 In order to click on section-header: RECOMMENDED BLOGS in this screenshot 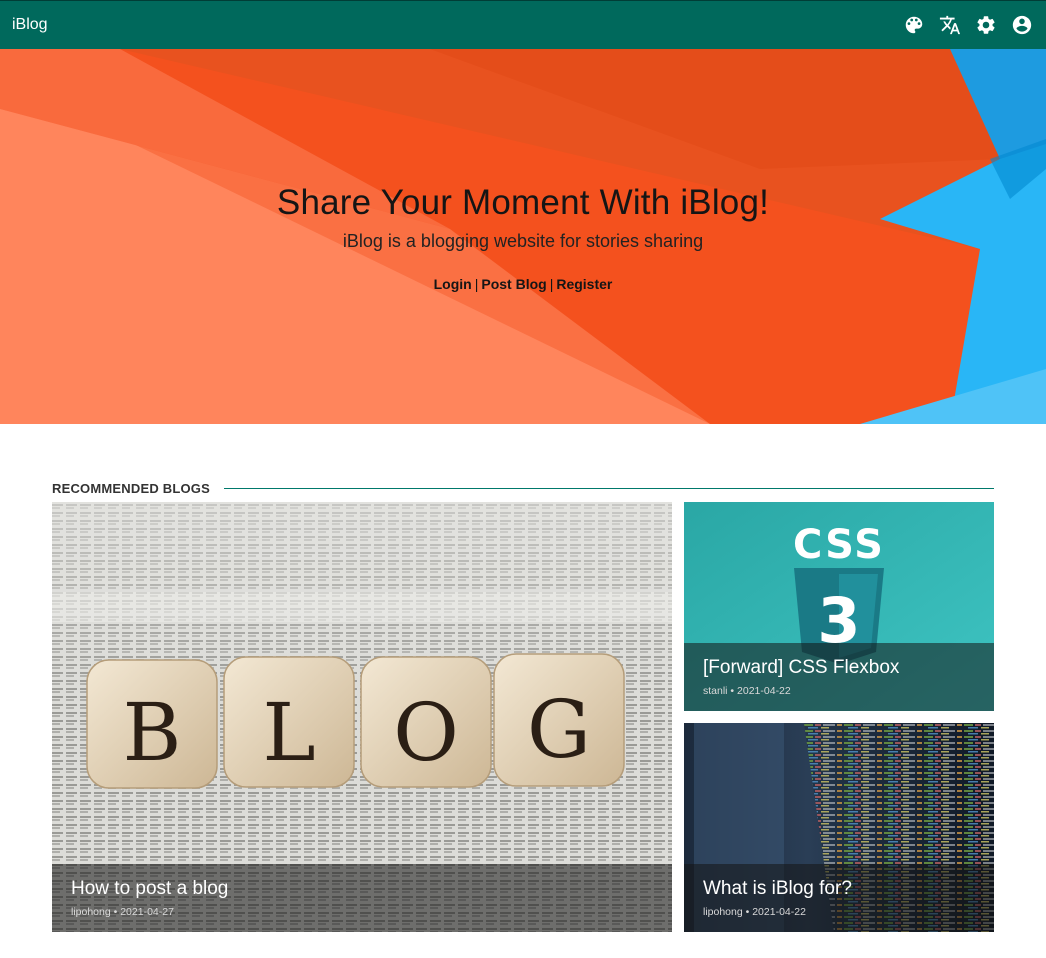, I will do `click(523, 488)`.